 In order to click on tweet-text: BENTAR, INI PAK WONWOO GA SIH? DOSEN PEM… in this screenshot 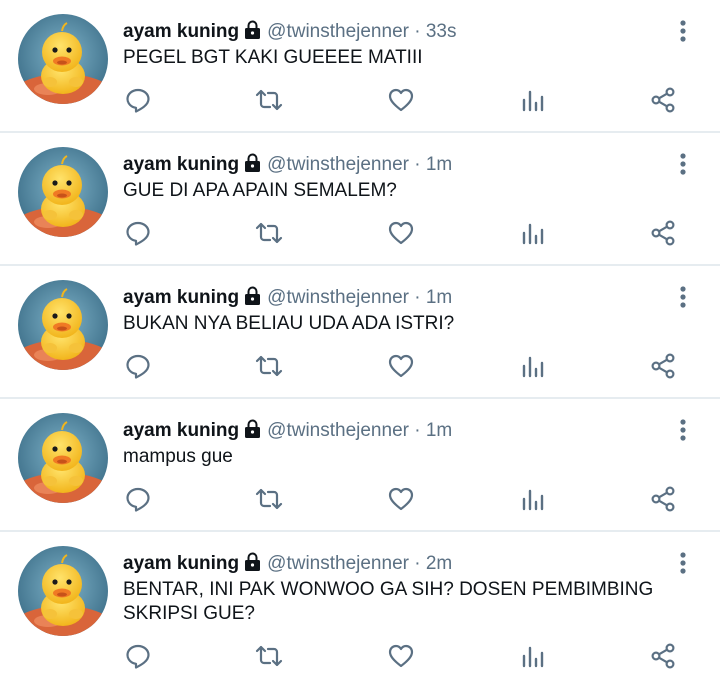, I will do `click(388, 601)`.